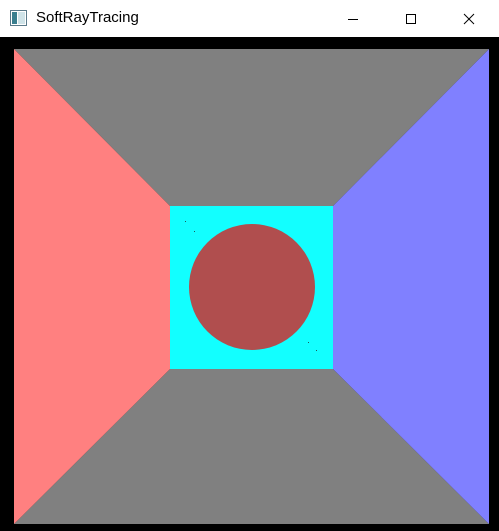 This screenshot has width=499, height=531. What do you see at coordinates (249, 18) in the screenshot?
I see `title-bar: SoftRayTracing` at bounding box center [249, 18].